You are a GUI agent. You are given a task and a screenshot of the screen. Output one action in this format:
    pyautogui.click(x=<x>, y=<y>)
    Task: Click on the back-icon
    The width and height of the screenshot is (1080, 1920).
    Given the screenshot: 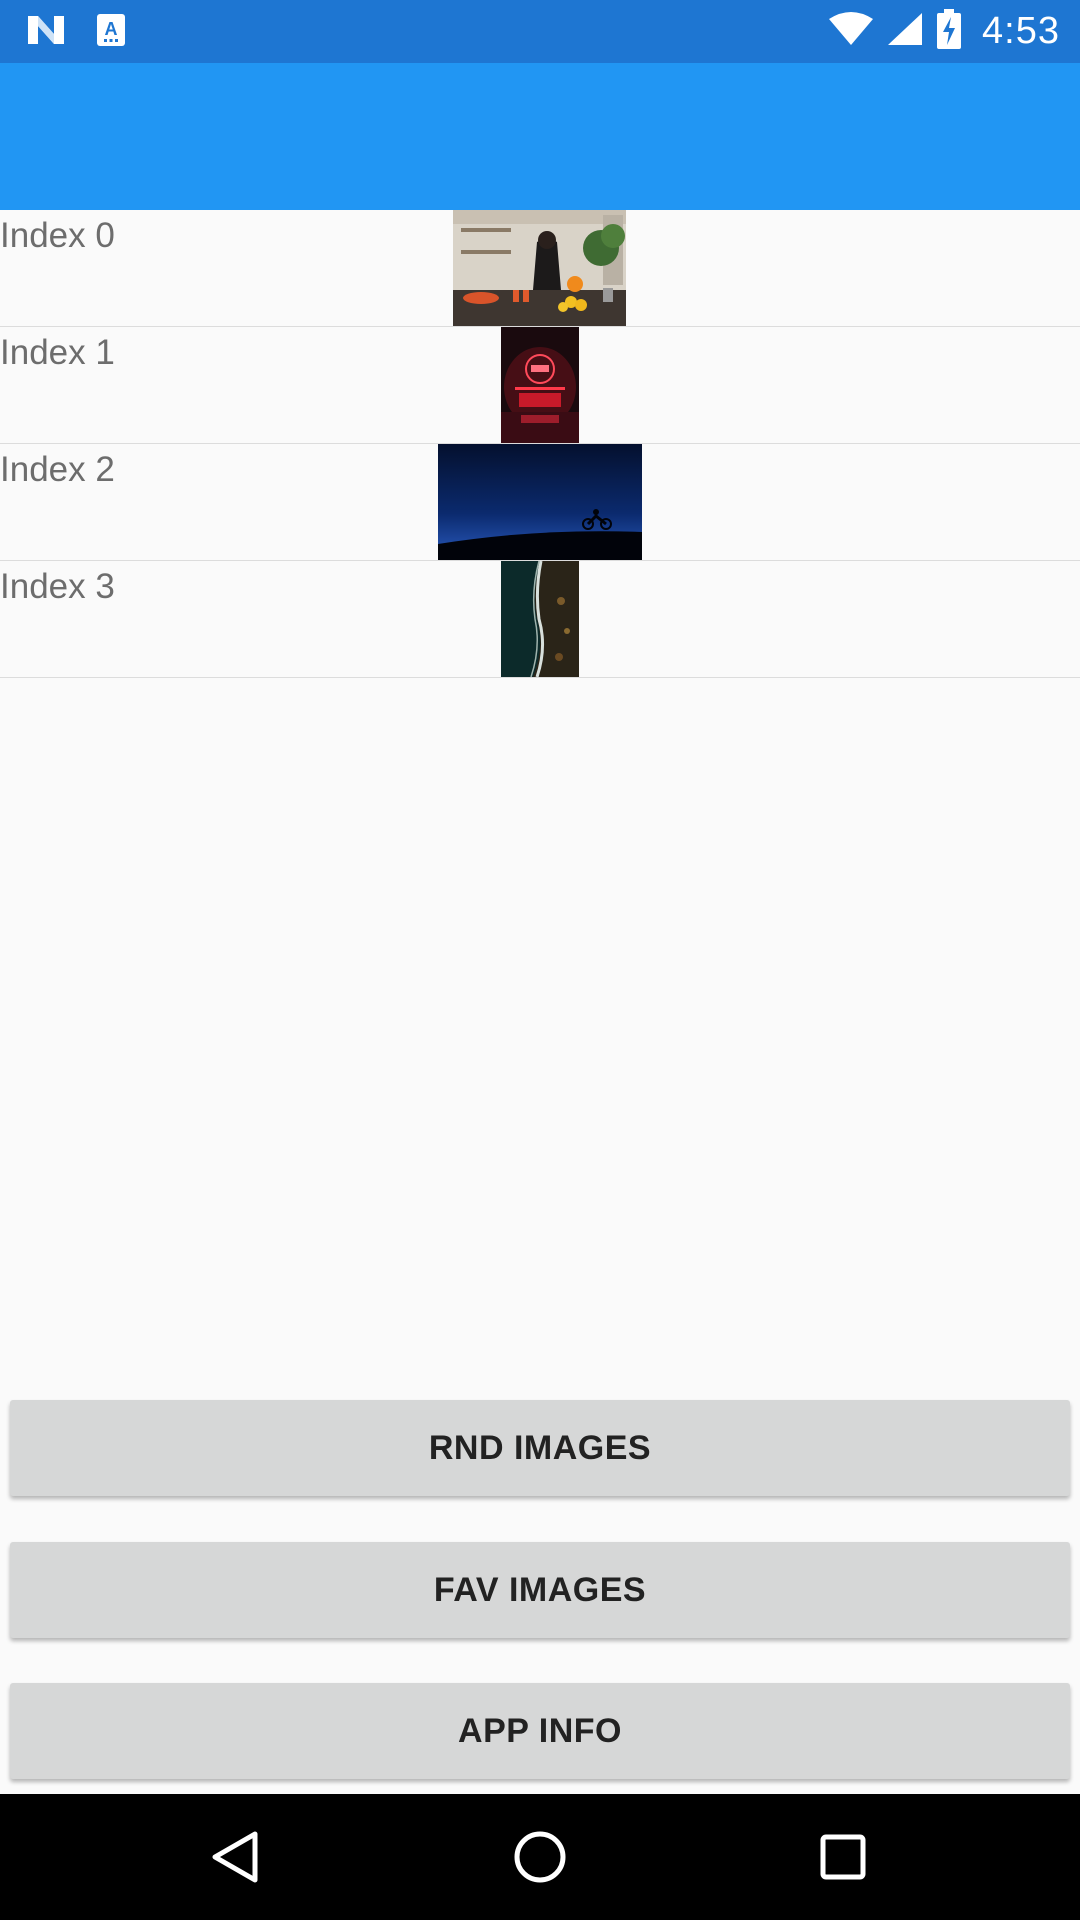 What is the action you would take?
    pyautogui.click(x=235, y=1857)
    